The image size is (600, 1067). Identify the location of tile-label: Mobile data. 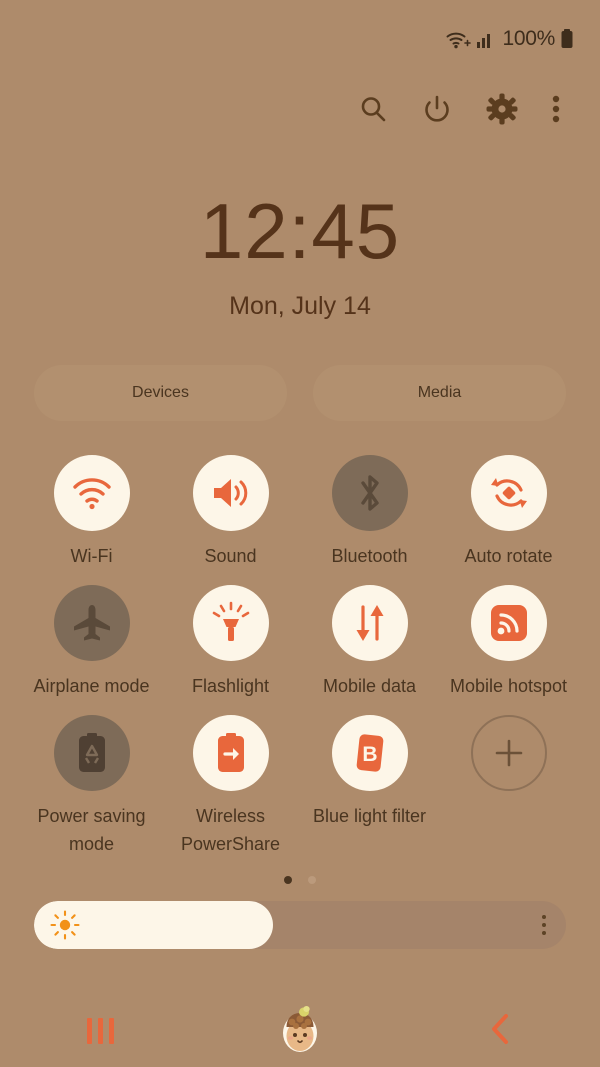
(369, 685).